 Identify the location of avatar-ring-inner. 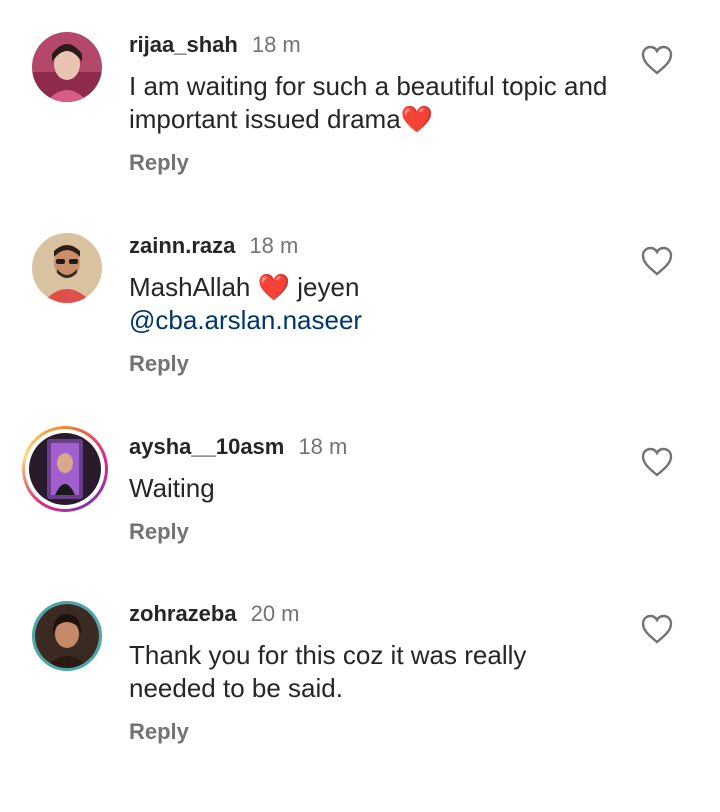
(65, 469).